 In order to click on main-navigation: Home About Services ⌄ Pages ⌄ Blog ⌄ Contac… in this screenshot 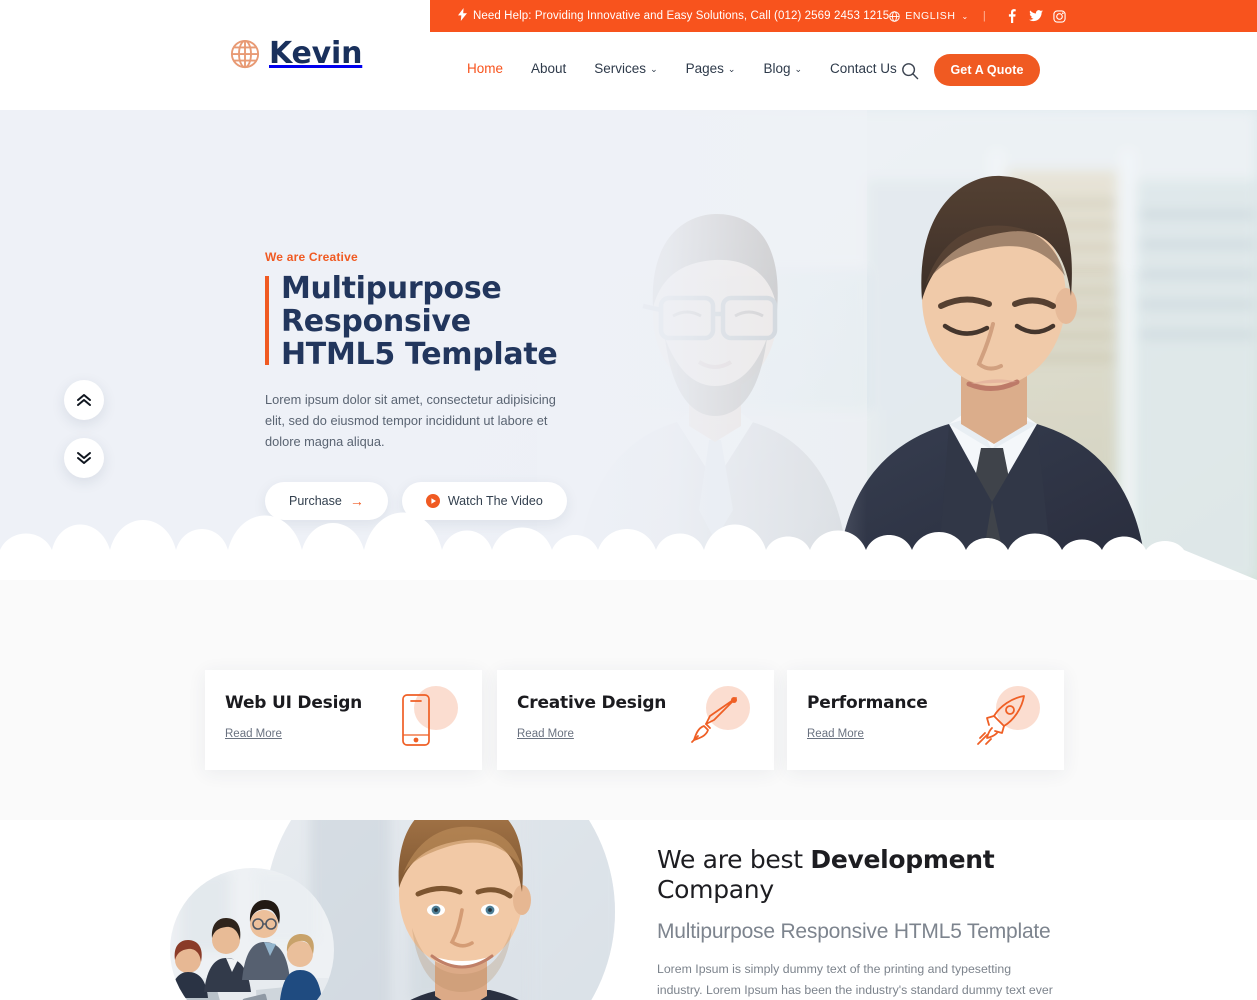, I will do `click(682, 68)`.